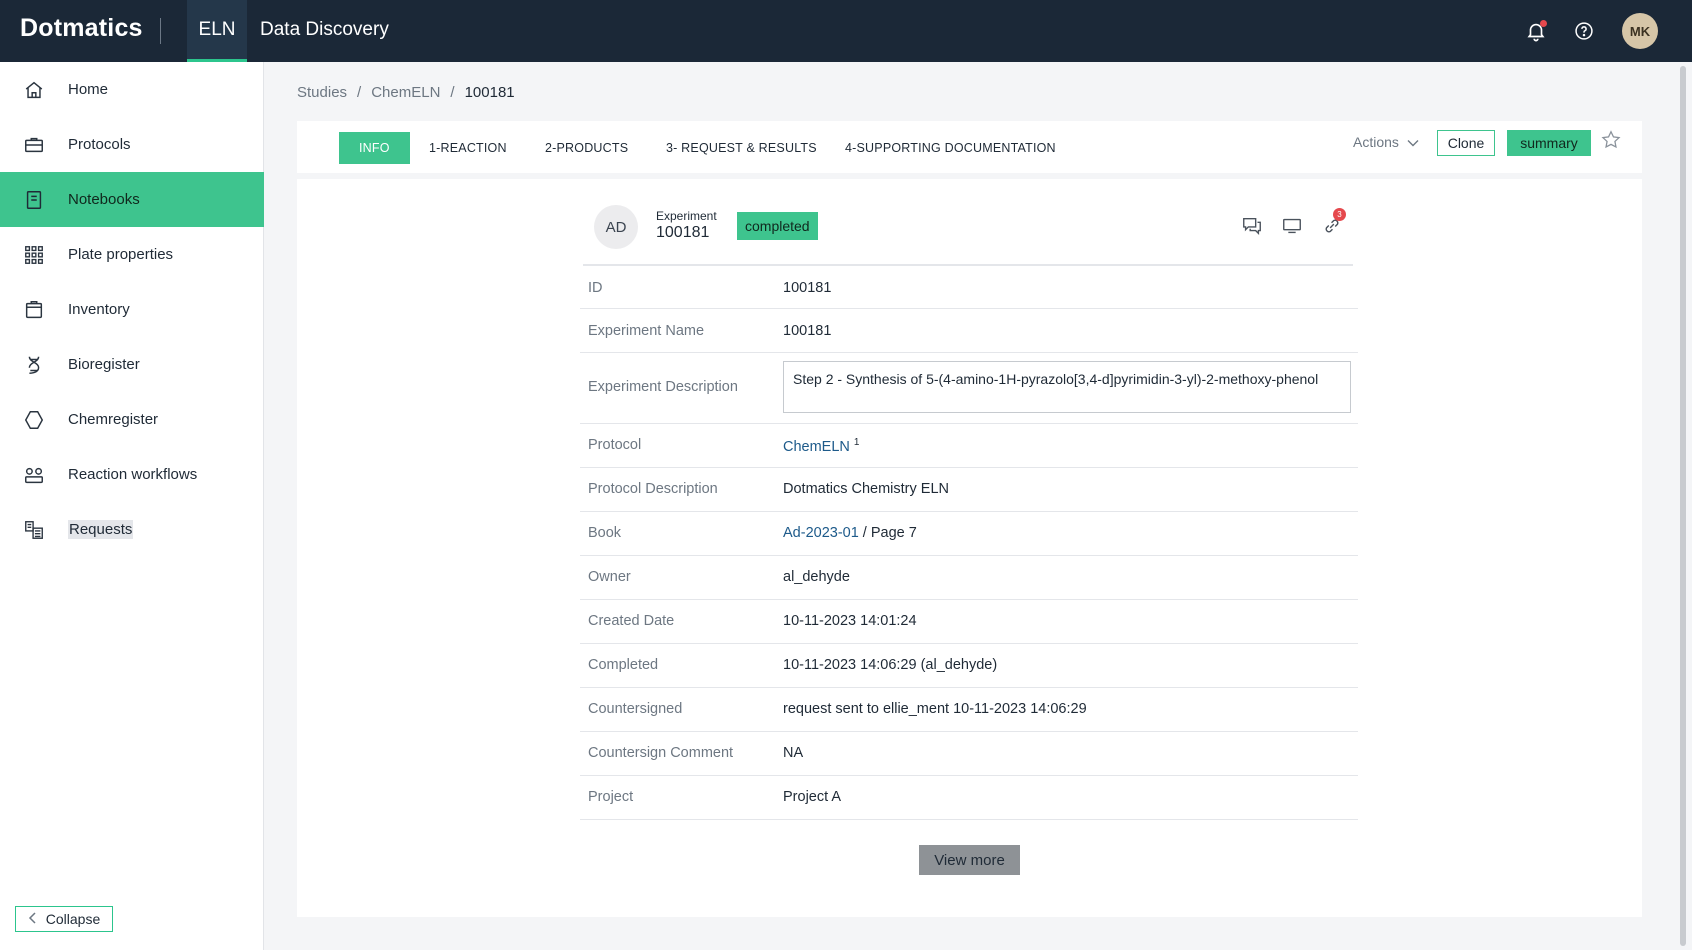 Image resolution: width=1692 pixels, height=950 pixels. I want to click on header-divider, so click(968, 265).